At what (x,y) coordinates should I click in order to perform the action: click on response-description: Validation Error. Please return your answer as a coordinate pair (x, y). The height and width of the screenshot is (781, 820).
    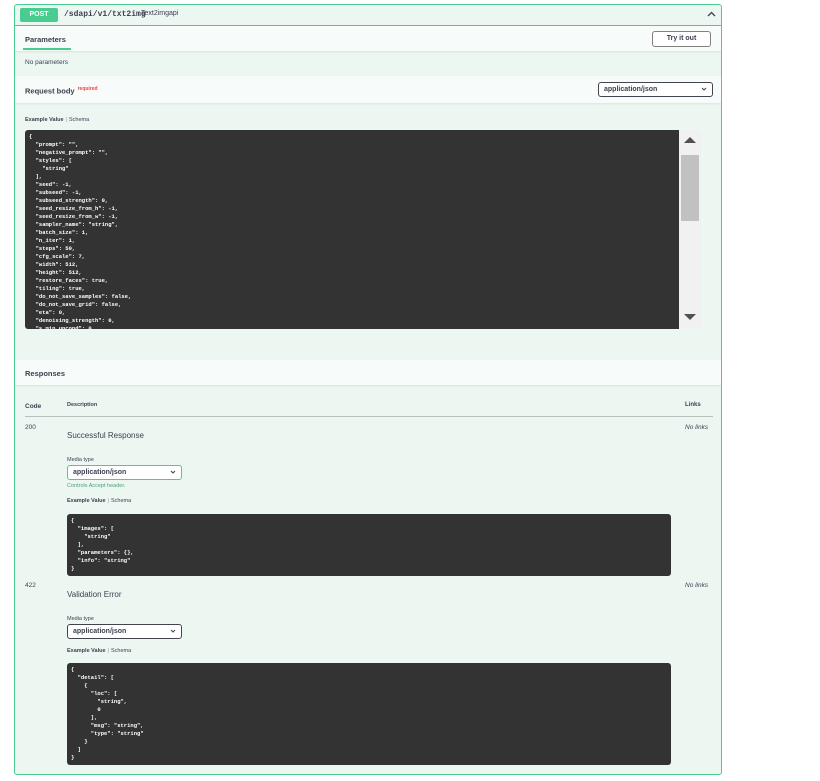
    Looking at the image, I should click on (94, 594).